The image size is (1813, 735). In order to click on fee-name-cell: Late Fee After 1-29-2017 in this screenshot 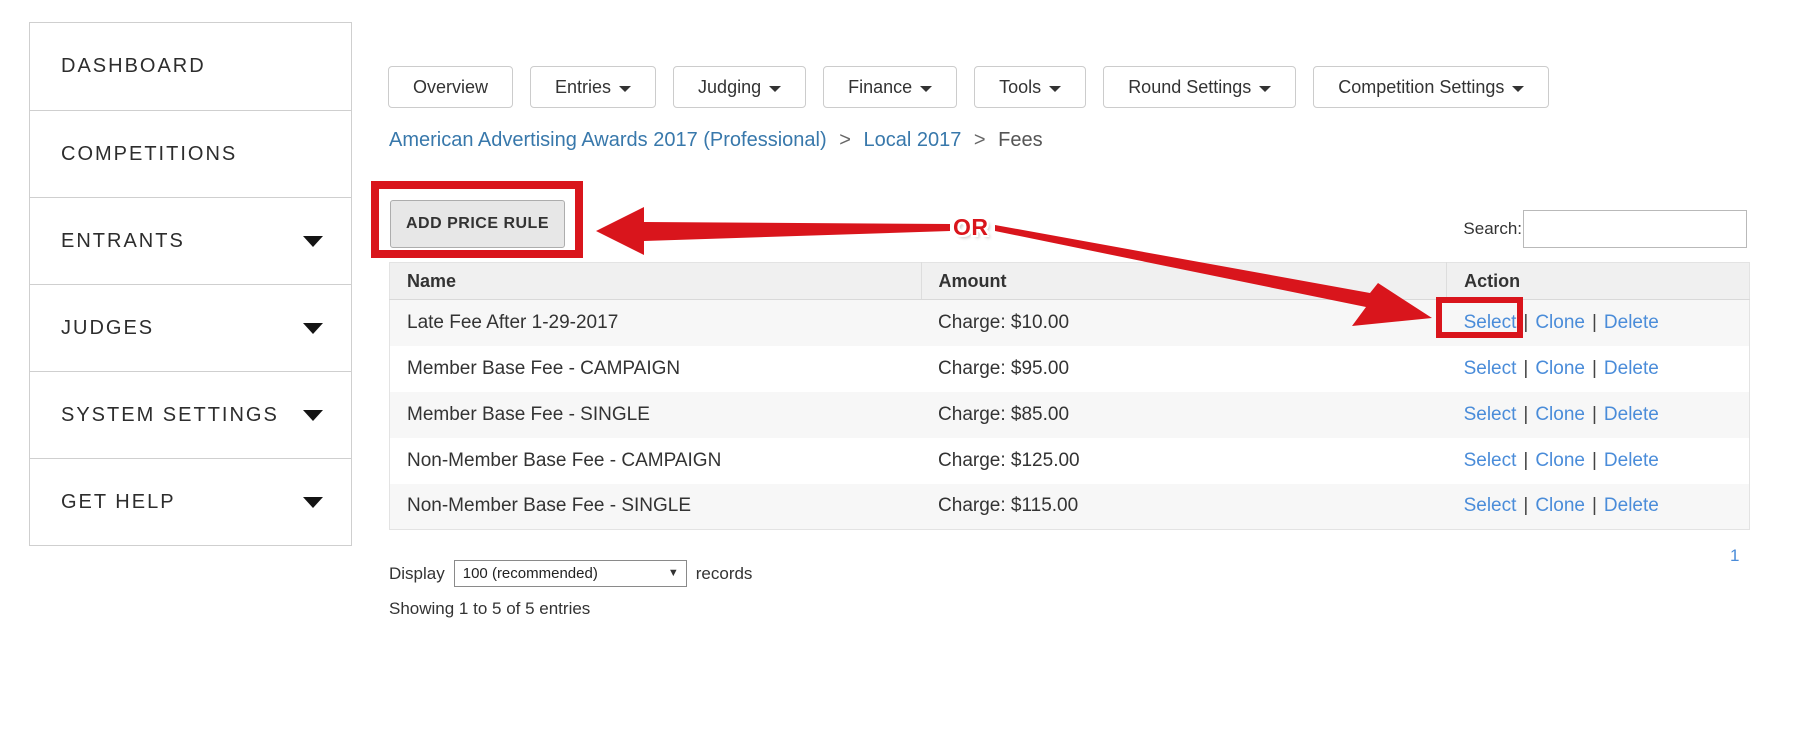, I will do `click(513, 322)`.